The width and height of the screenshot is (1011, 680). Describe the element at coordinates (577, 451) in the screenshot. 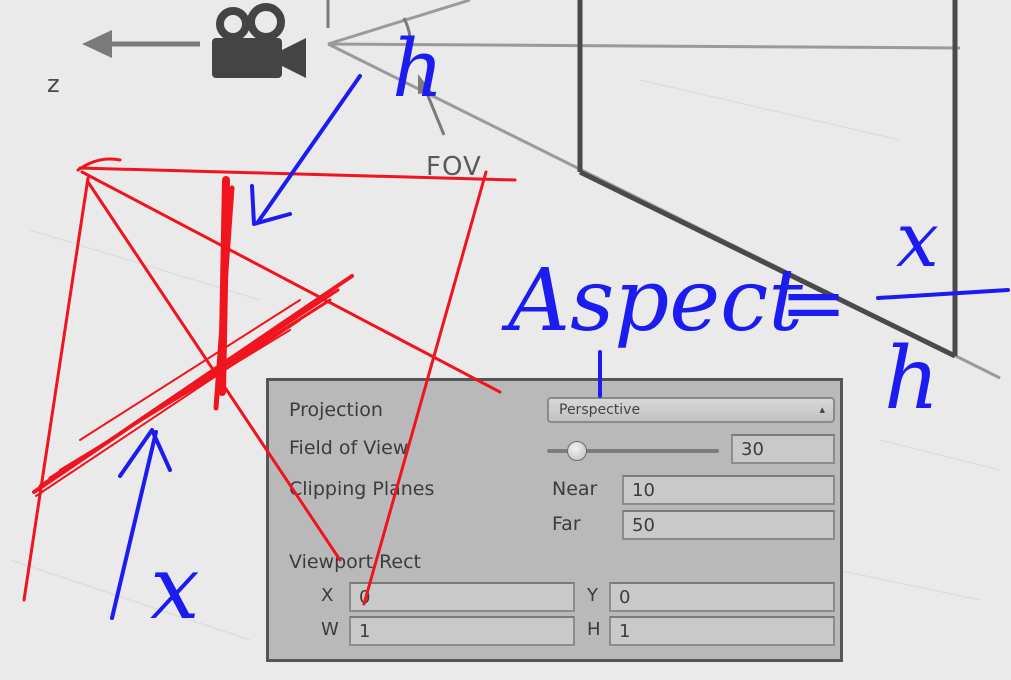

I see `slider-thumb` at that location.